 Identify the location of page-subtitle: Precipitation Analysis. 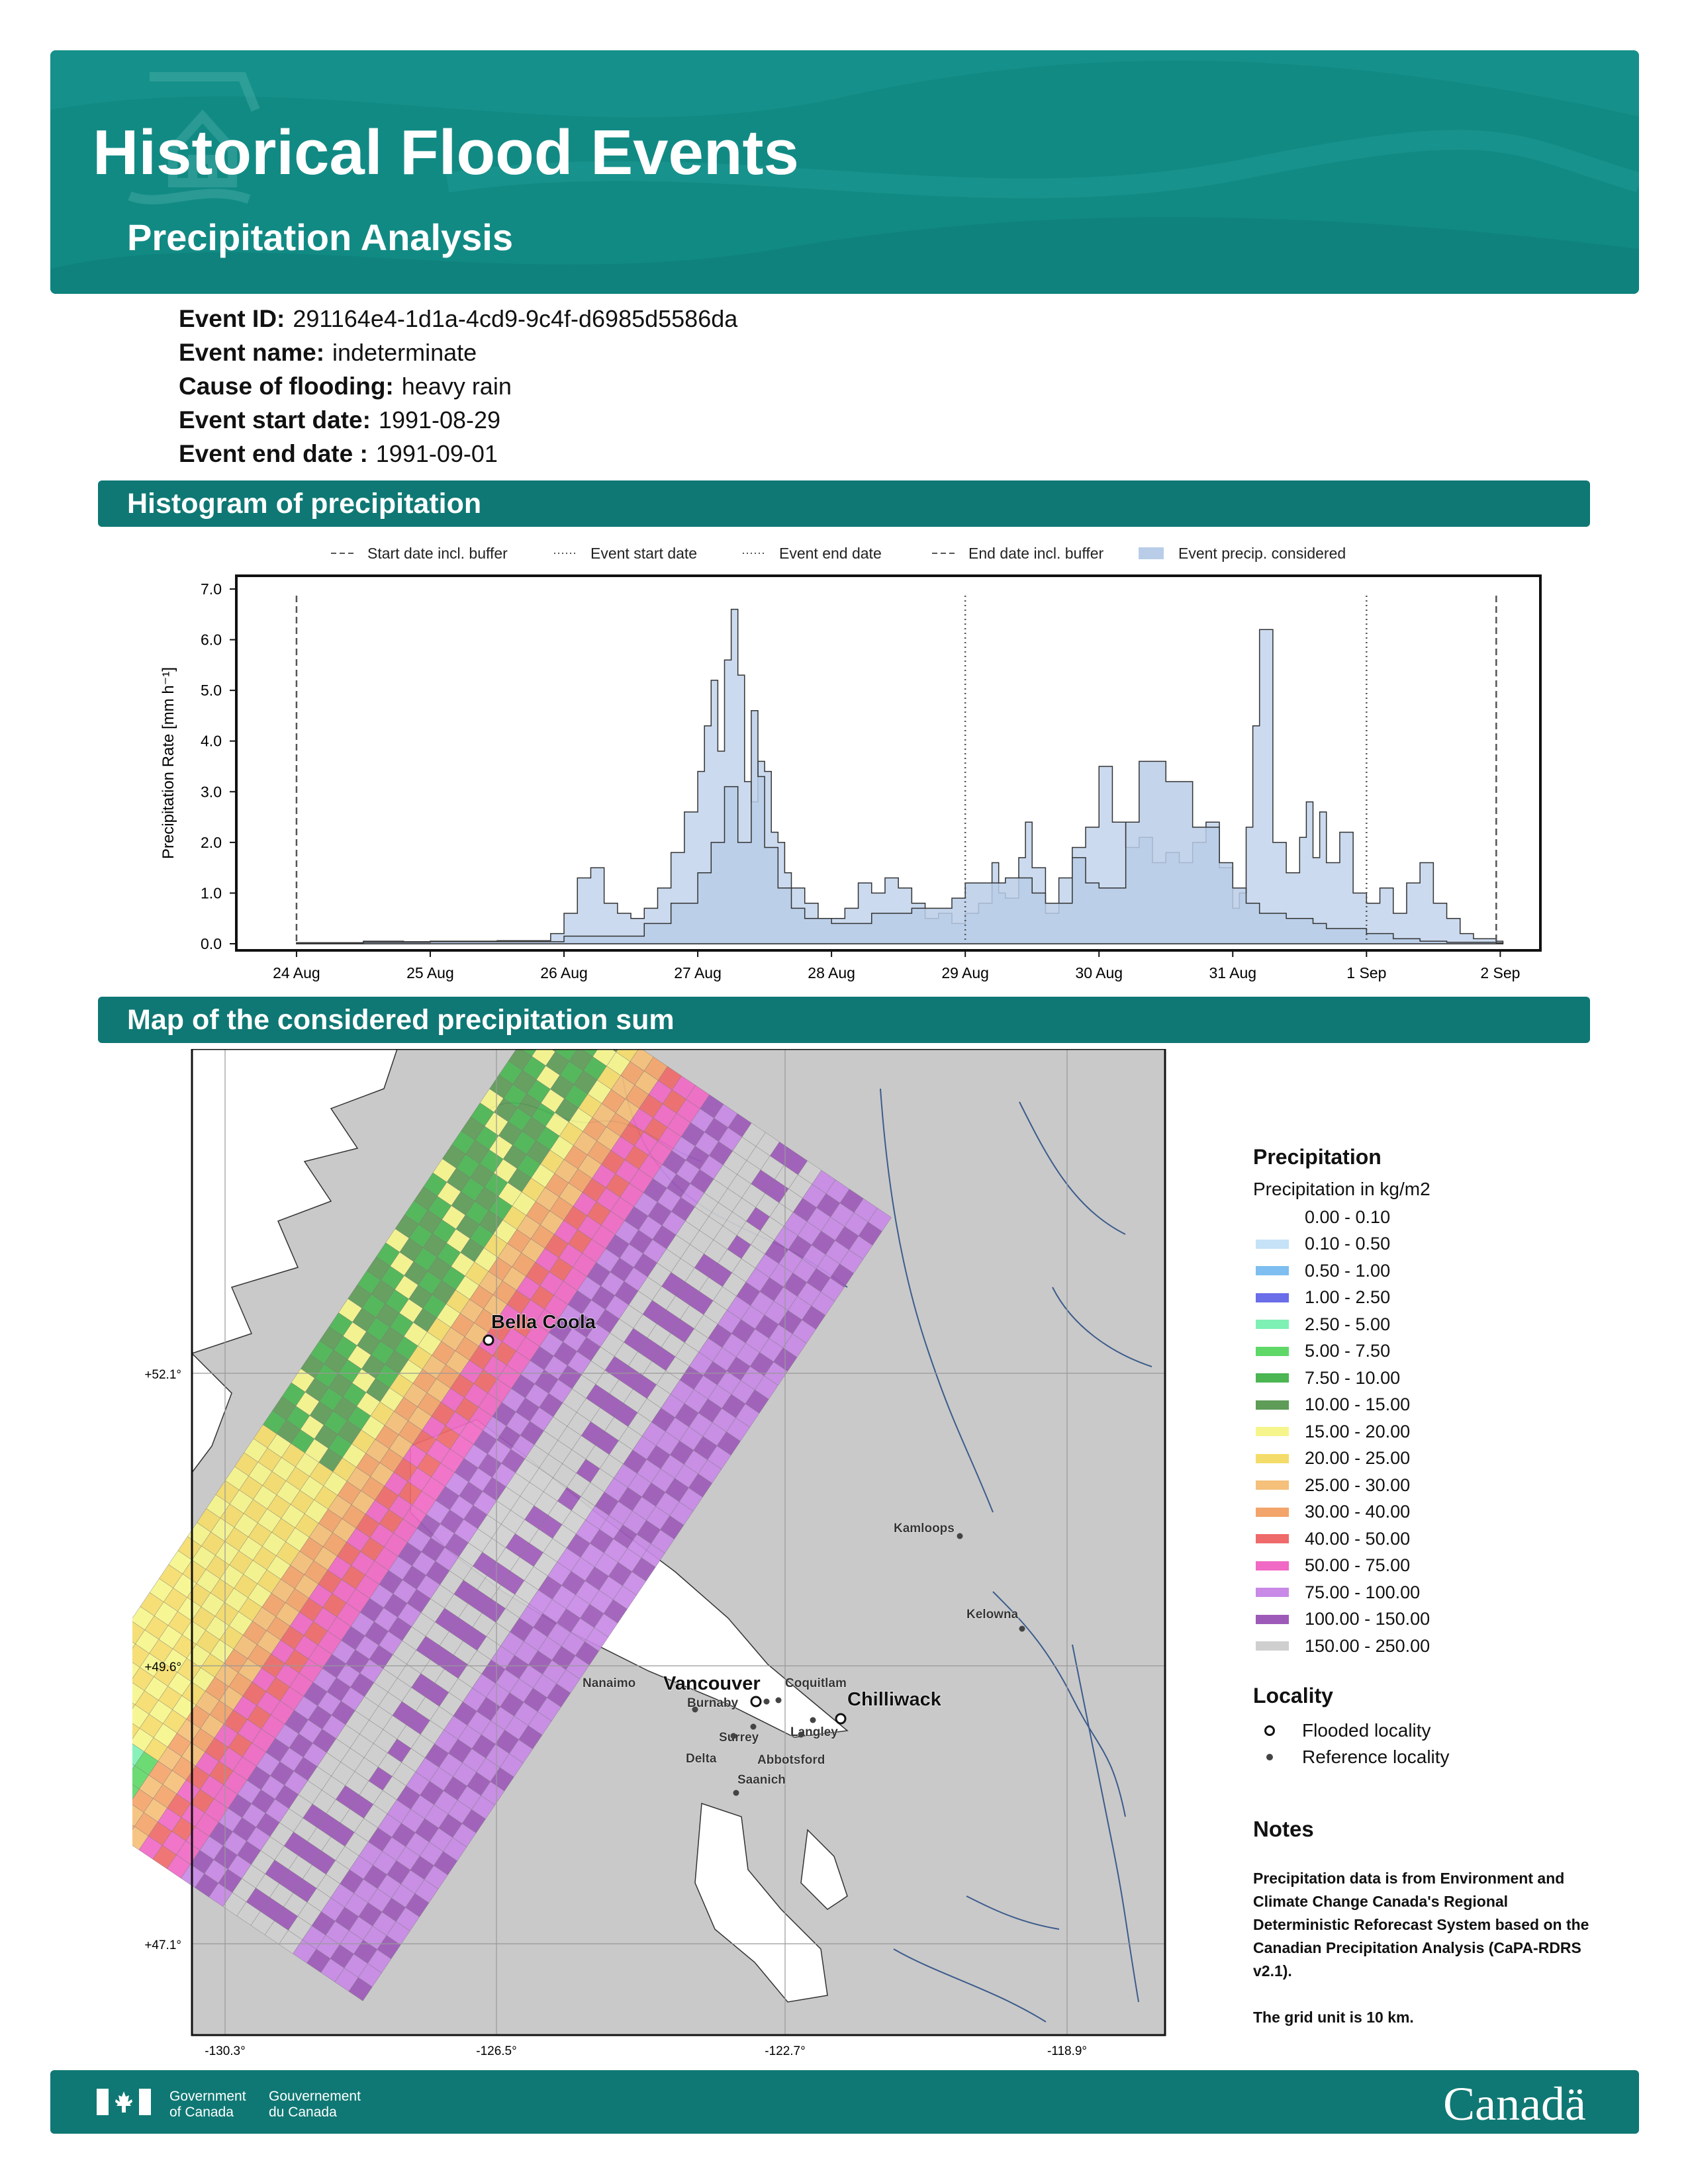
(320, 237).